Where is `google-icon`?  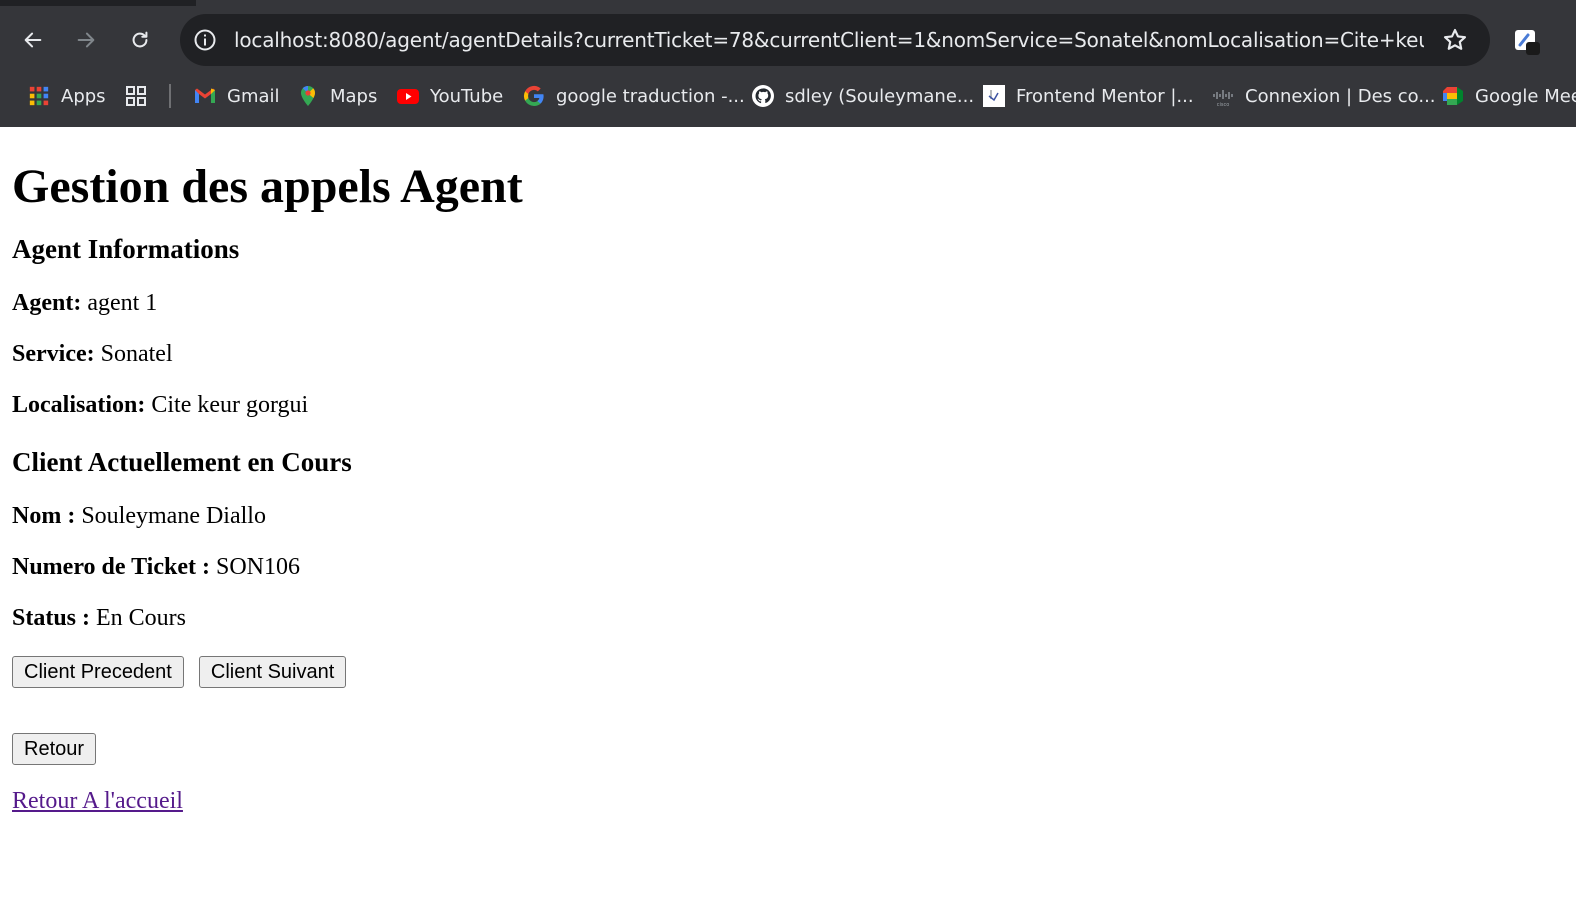 google-icon is located at coordinates (534, 96).